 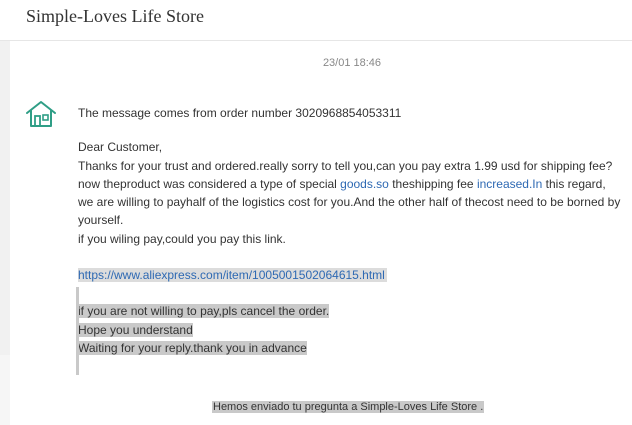 I want to click on left-sidebar-edge, so click(x=5, y=197).